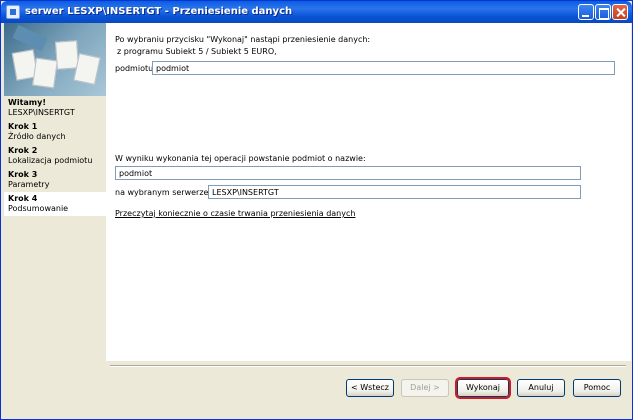 The width and height of the screenshot is (633, 420). I want to click on server-label: na wybranym serwerze:, so click(163, 192).